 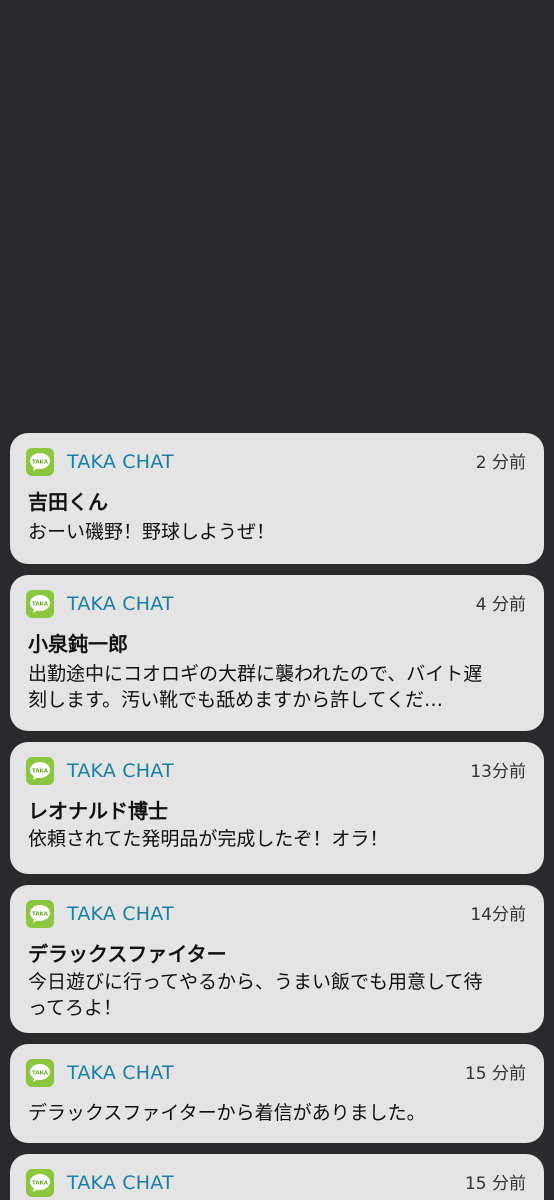 I want to click on notification-time: 2 分前, so click(x=500, y=463).